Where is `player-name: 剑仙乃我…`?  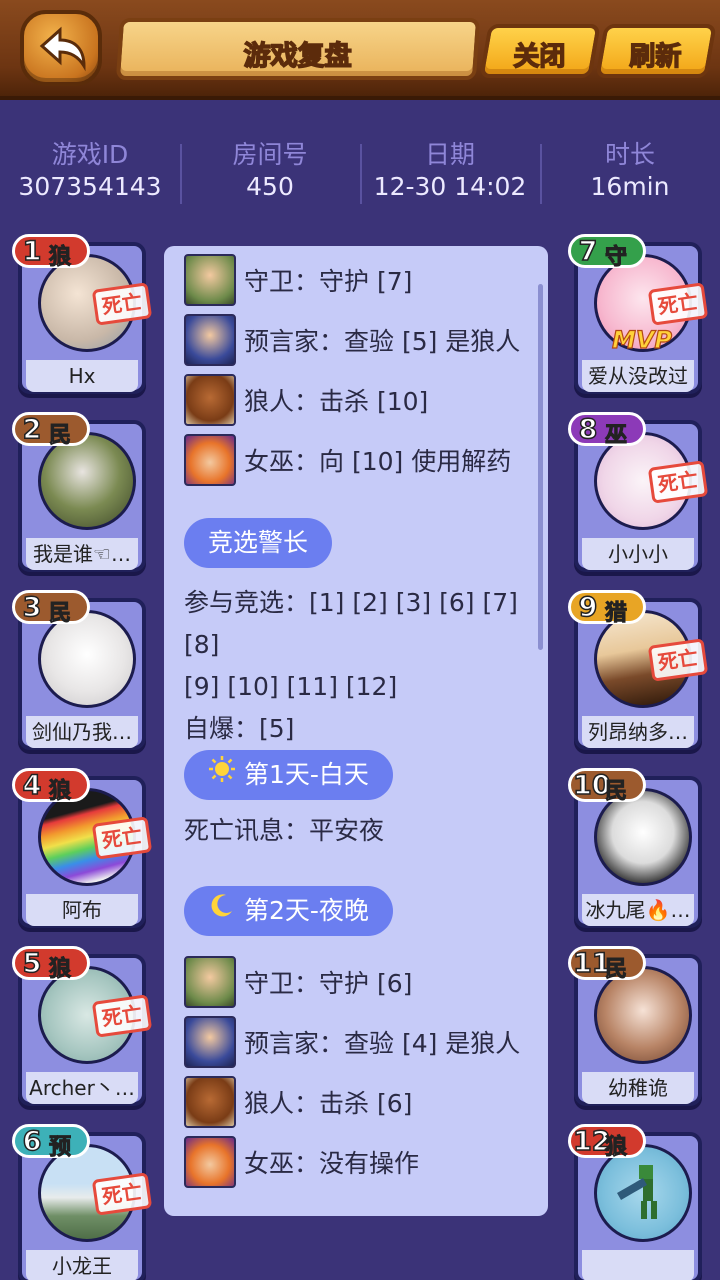 player-name: 剑仙乃我… is located at coordinates (82, 732).